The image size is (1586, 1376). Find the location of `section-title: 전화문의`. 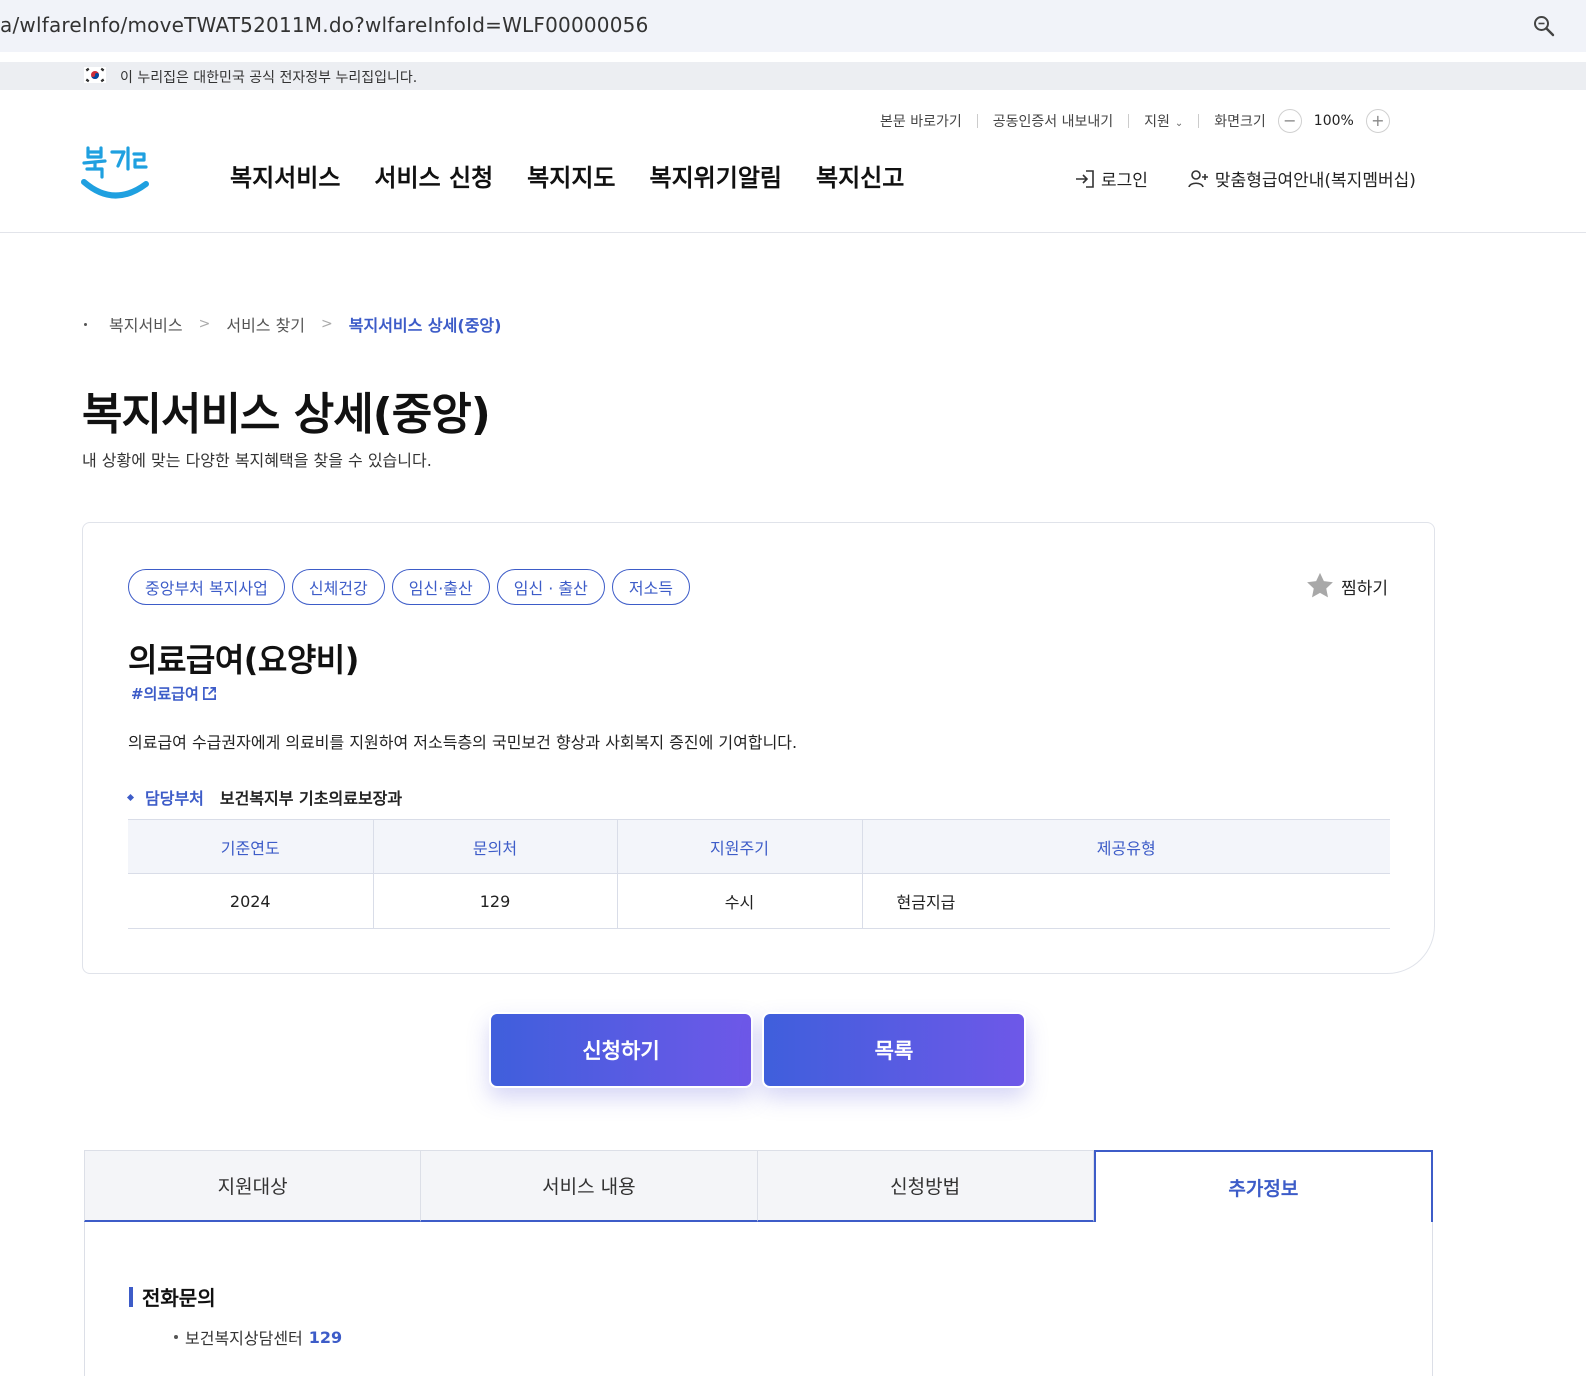

section-title: 전화문의 is located at coordinates (172, 1296).